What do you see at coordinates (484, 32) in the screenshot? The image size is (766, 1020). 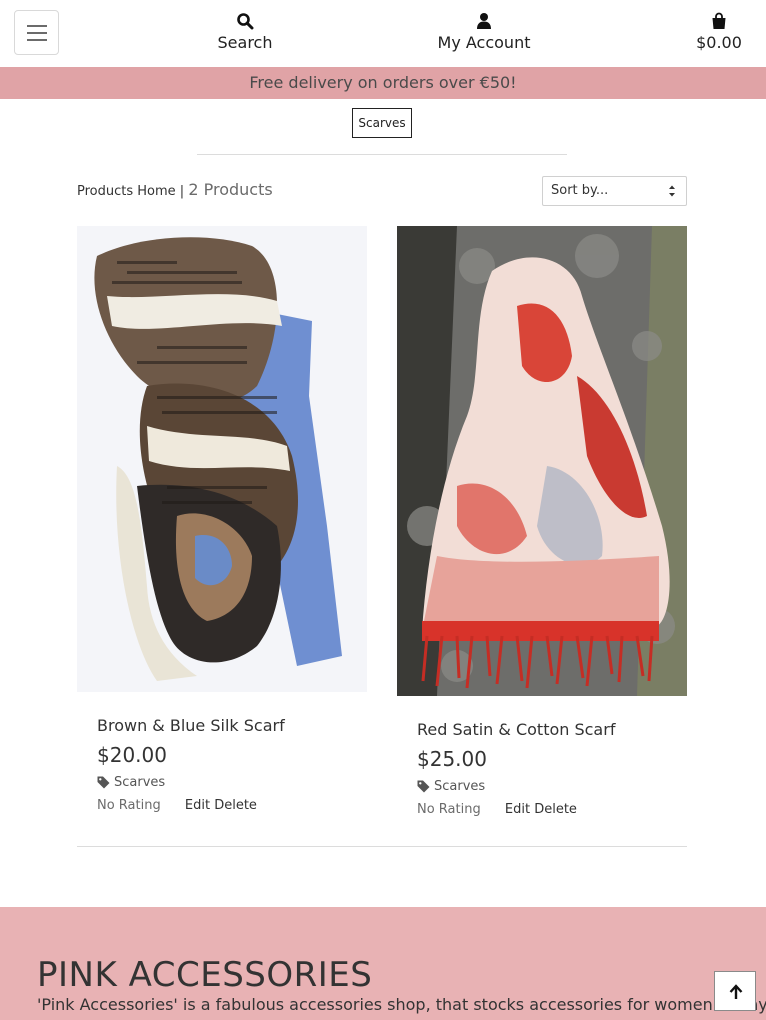 I see `my-account-link: My Account` at bounding box center [484, 32].